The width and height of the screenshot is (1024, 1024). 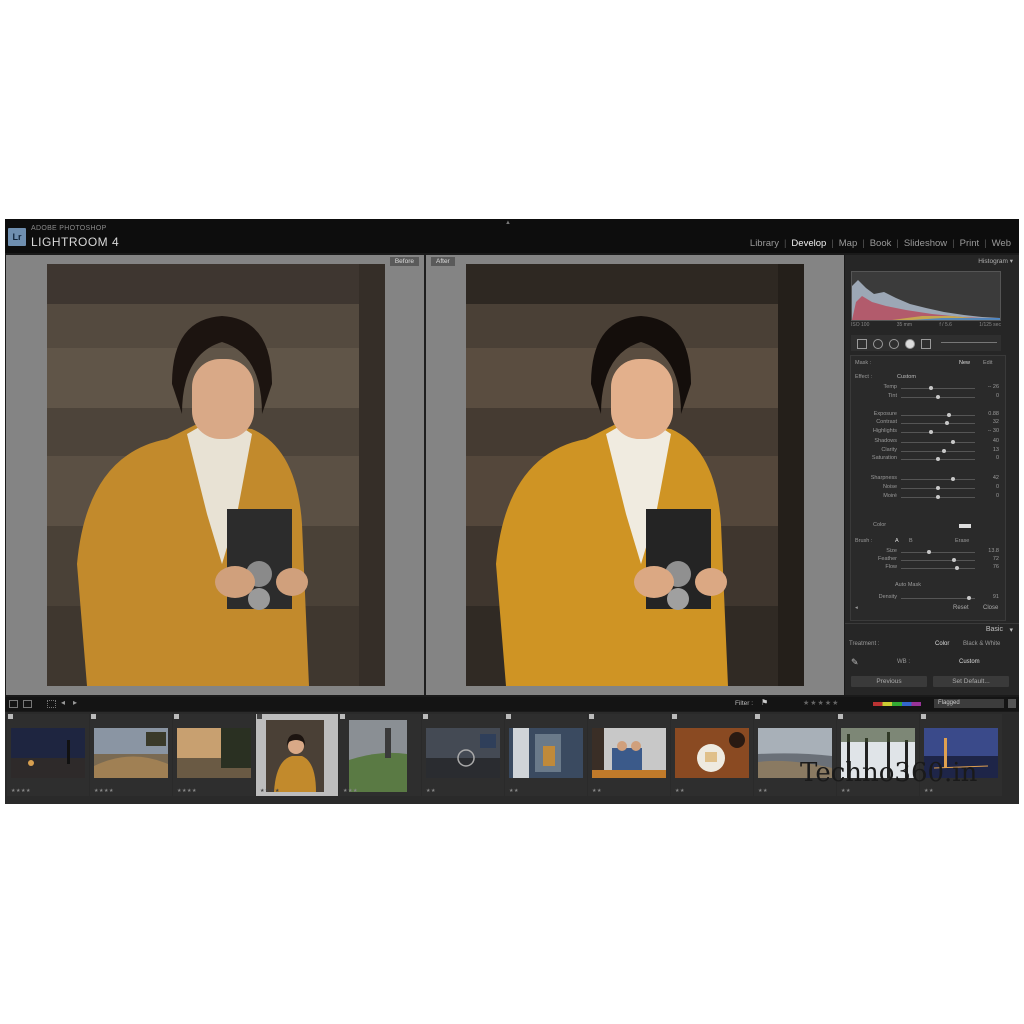 What do you see at coordinates (987, 422) in the screenshot?
I see `slider-value: 32` at bounding box center [987, 422].